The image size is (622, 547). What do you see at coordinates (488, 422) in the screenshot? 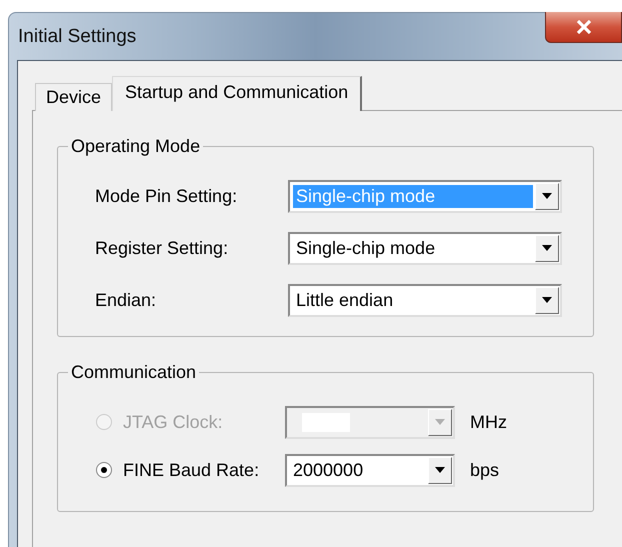
I see `unit-label: MHz` at bounding box center [488, 422].